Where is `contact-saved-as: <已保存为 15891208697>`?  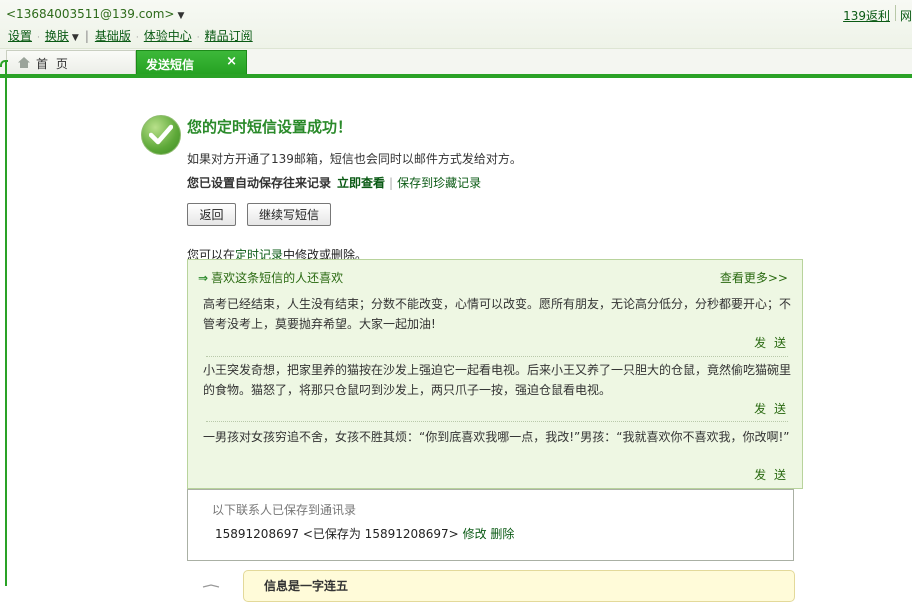 contact-saved-as: <已保存为 15891208697> is located at coordinates (380, 534).